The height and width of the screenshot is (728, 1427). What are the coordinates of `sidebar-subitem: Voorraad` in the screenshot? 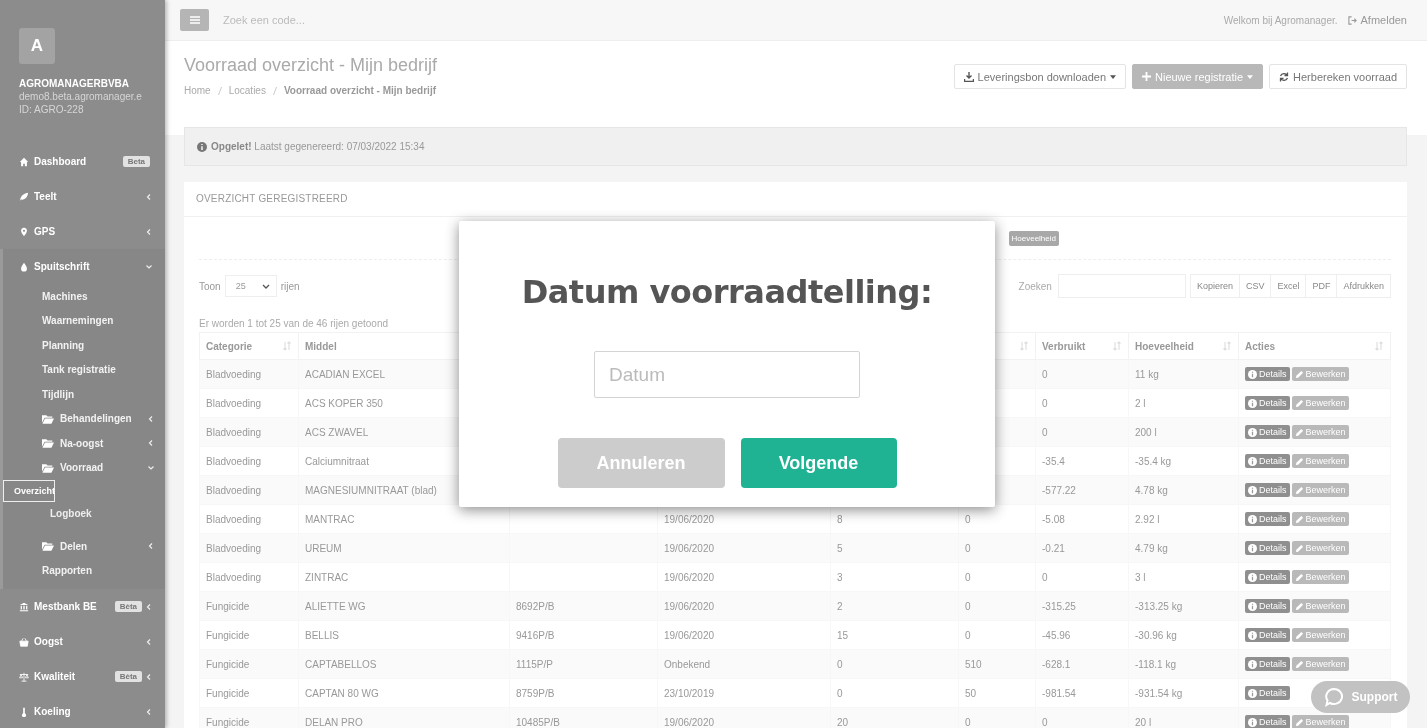 It's located at (84, 467).